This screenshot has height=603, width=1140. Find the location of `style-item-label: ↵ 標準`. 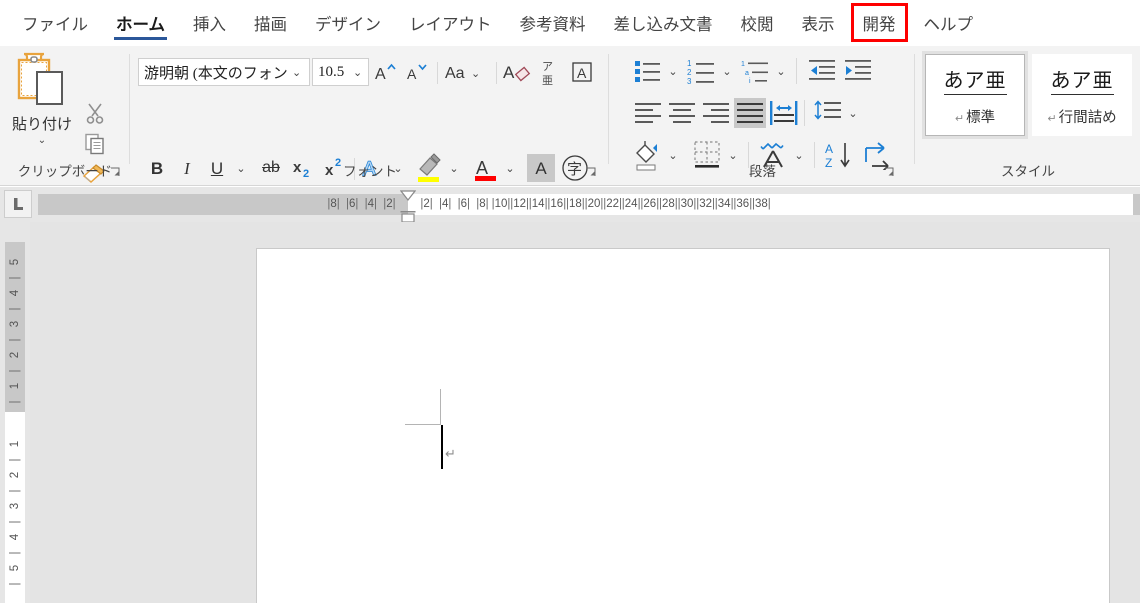

style-item-label: ↵ 標準 is located at coordinates (975, 117).